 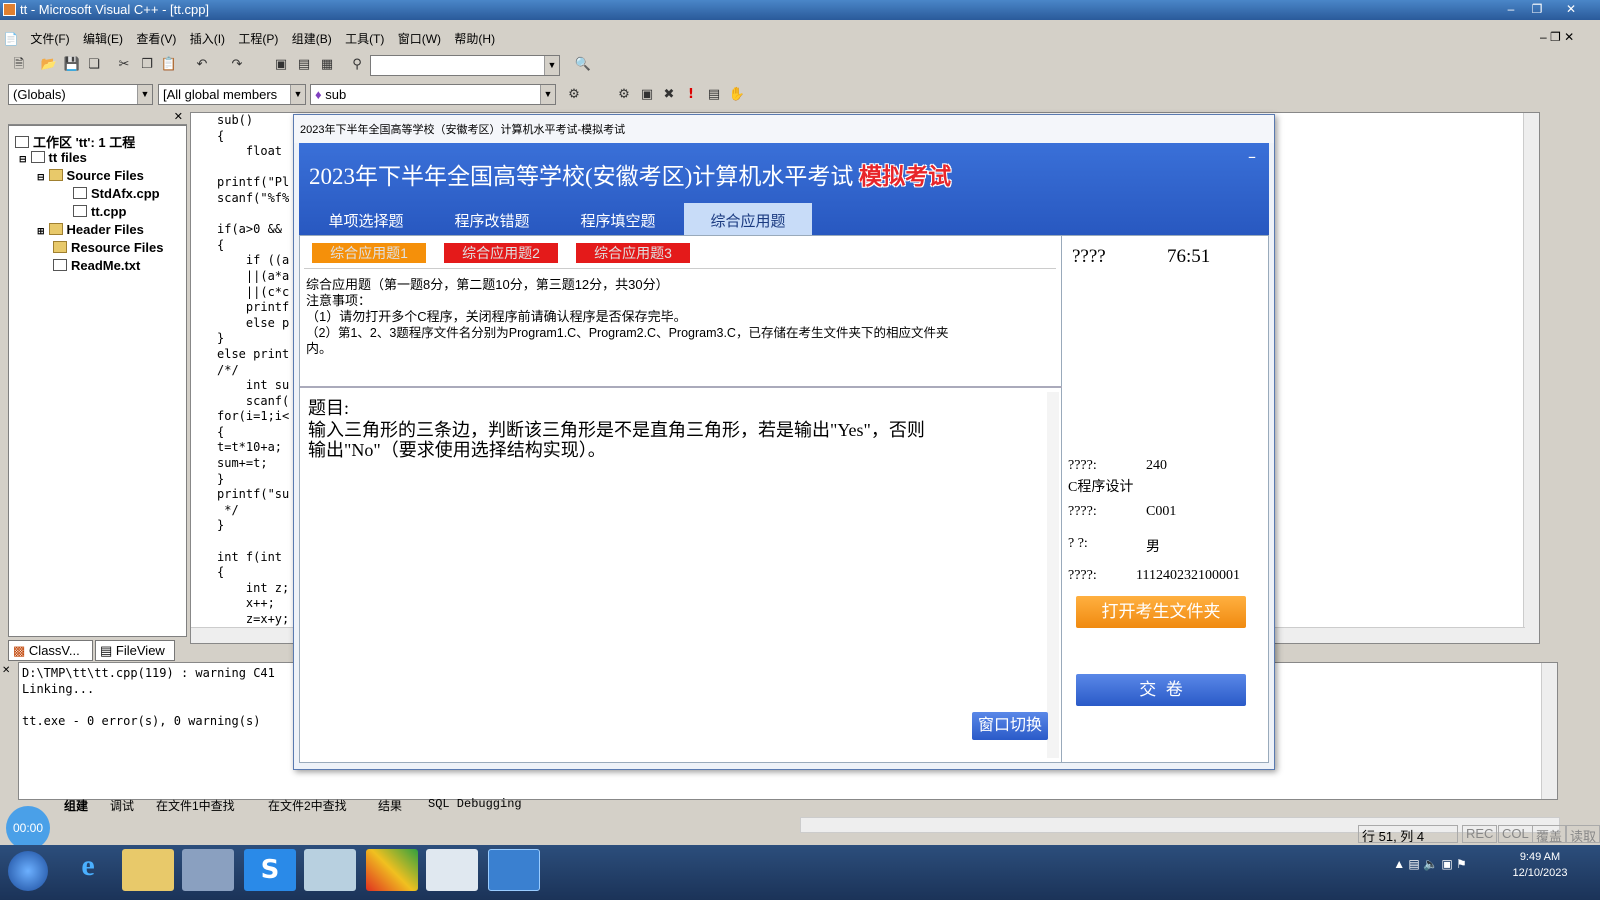 I want to click on tab-find2: 在文件2中查找, so click(x=307, y=805).